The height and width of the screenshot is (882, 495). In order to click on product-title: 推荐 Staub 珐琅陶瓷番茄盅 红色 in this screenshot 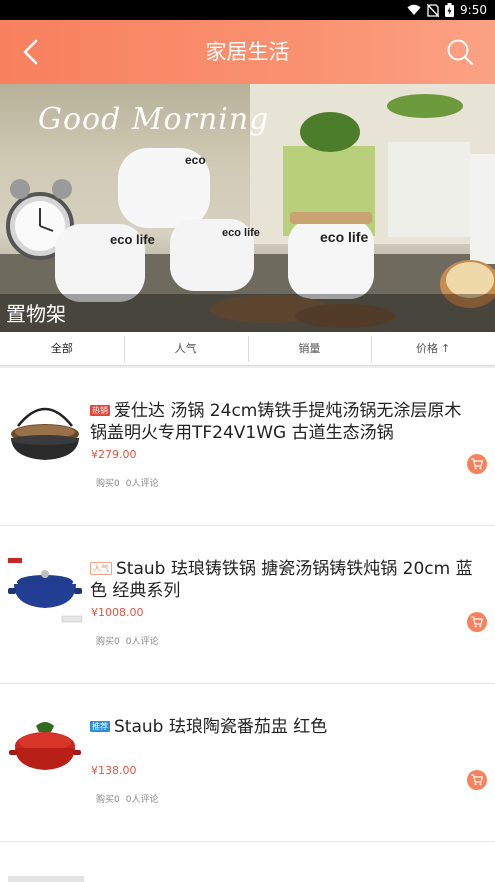, I will do `click(283, 727)`.